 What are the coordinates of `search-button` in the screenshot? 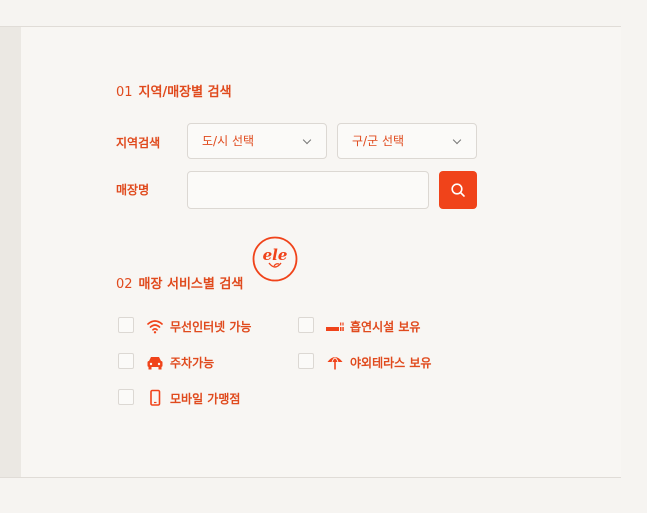 It's located at (458, 190).